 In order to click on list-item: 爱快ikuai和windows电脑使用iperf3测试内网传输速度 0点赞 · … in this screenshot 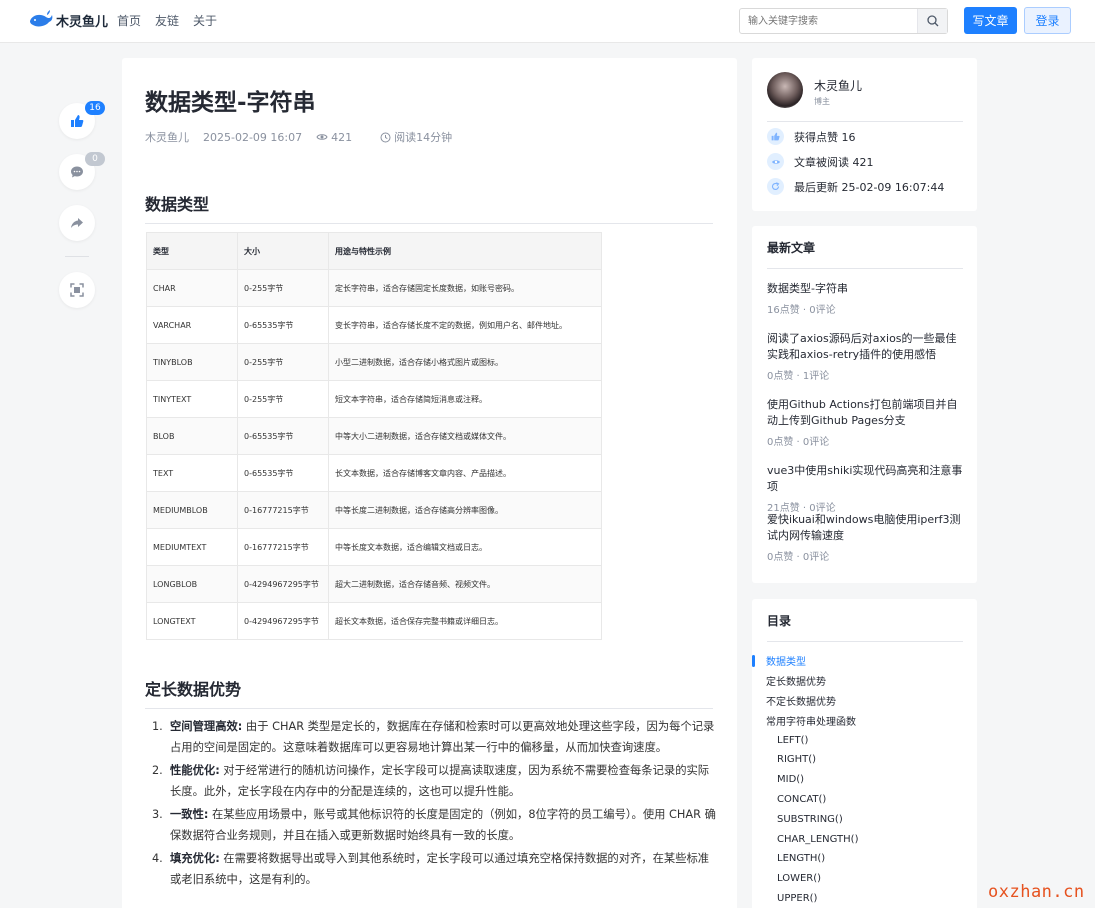, I will do `click(865, 537)`.